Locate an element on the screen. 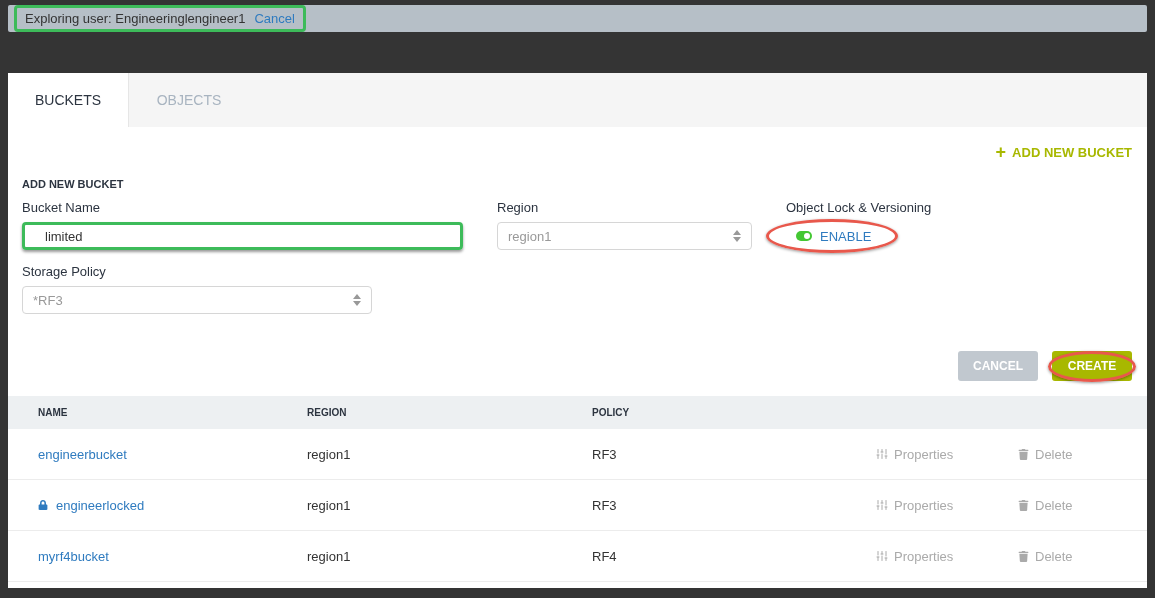 The height and width of the screenshot is (598, 1155). select-field: region1 is located at coordinates (624, 236).